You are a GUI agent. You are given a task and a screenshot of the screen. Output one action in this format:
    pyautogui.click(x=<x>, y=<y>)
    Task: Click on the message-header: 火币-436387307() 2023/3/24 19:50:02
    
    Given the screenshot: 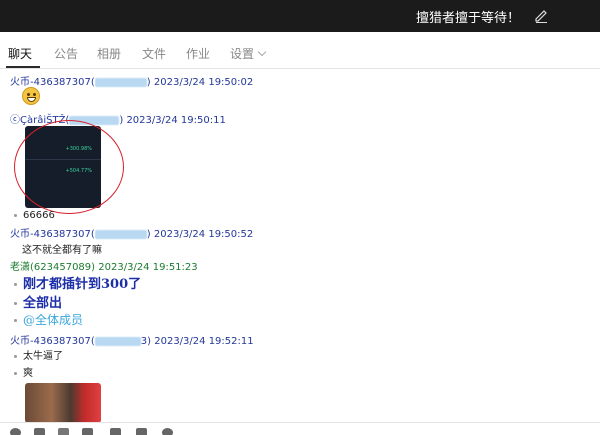 What is the action you would take?
    pyautogui.click(x=132, y=82)
    